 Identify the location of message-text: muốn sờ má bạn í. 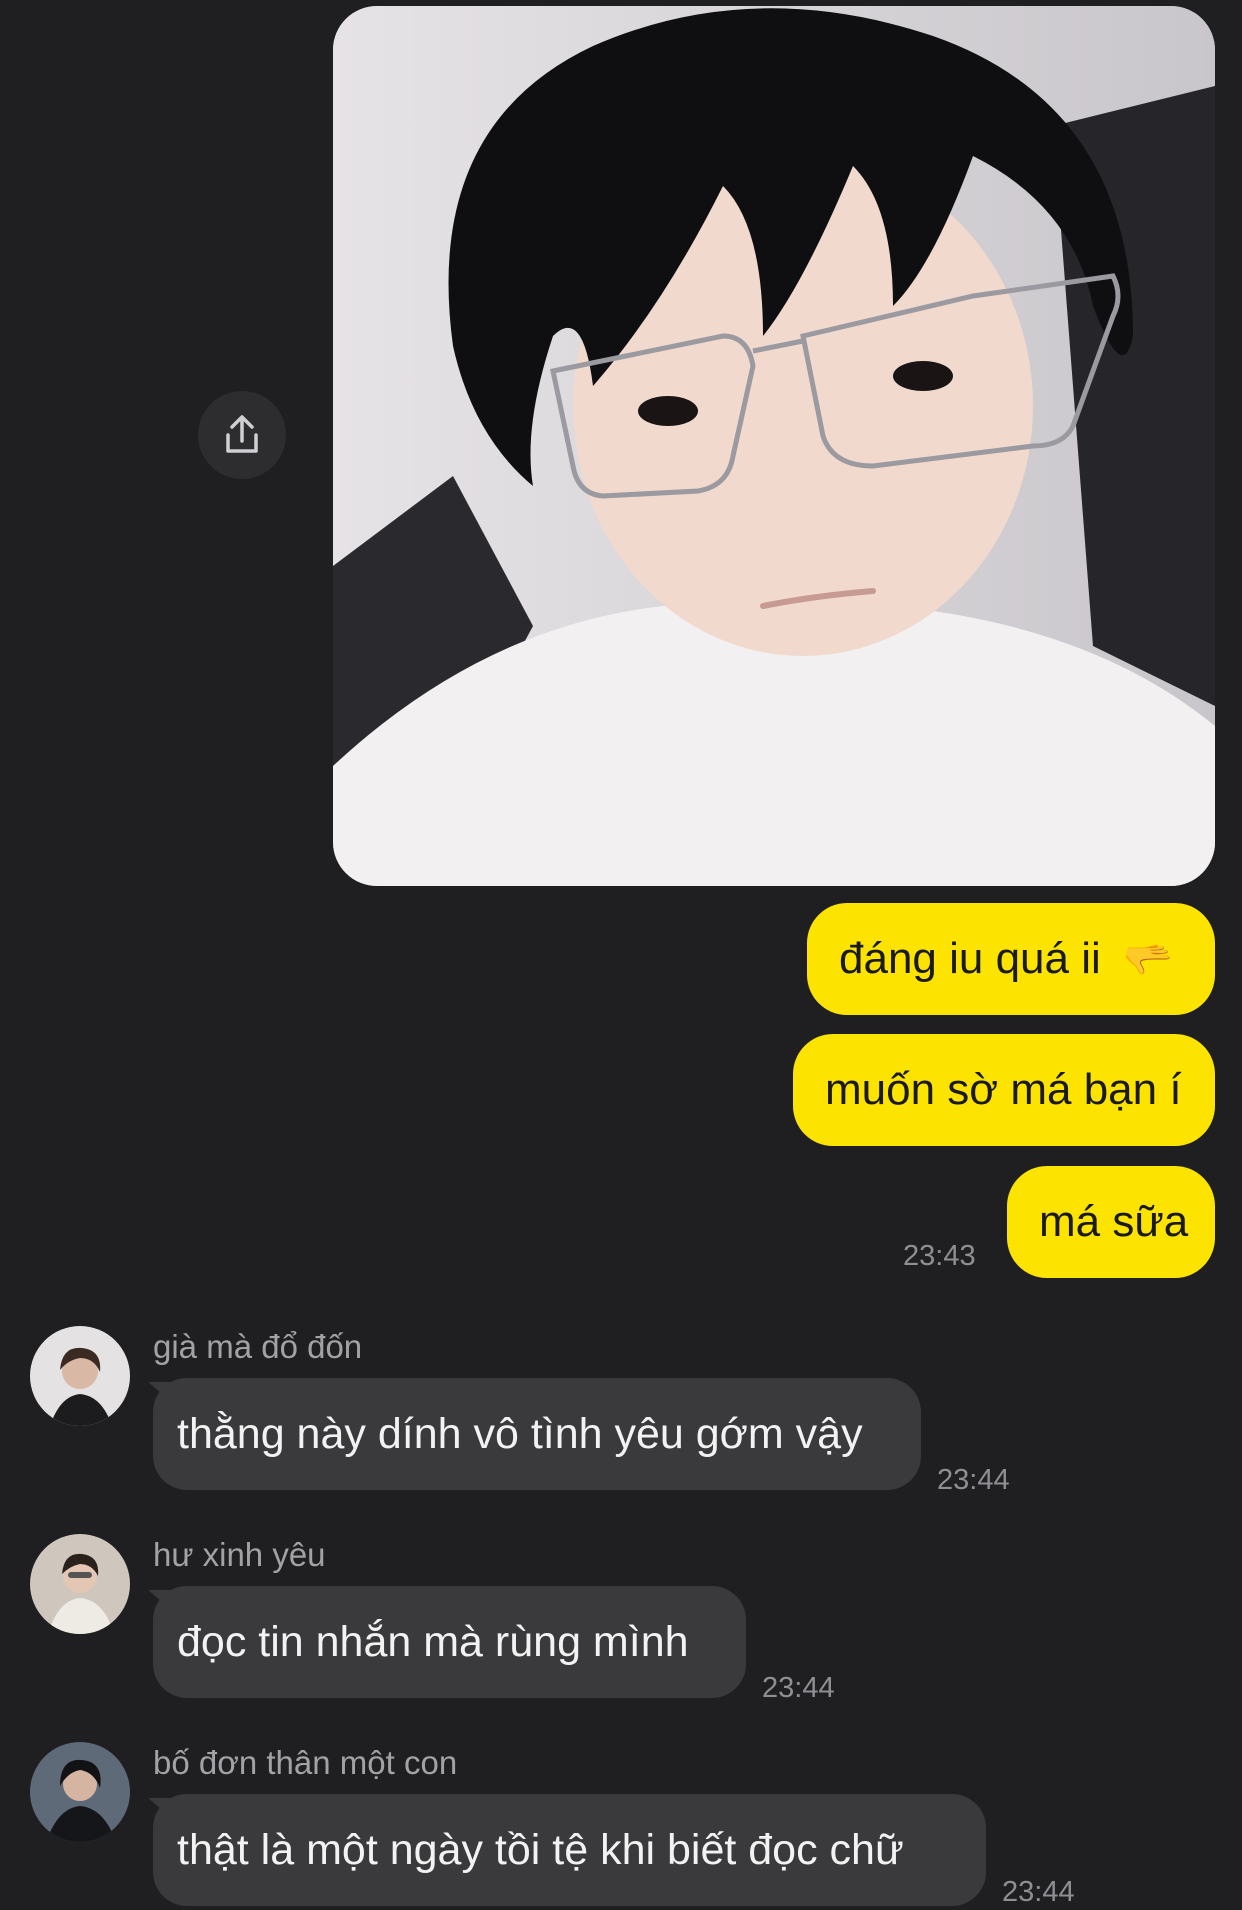
(1003, 1089).